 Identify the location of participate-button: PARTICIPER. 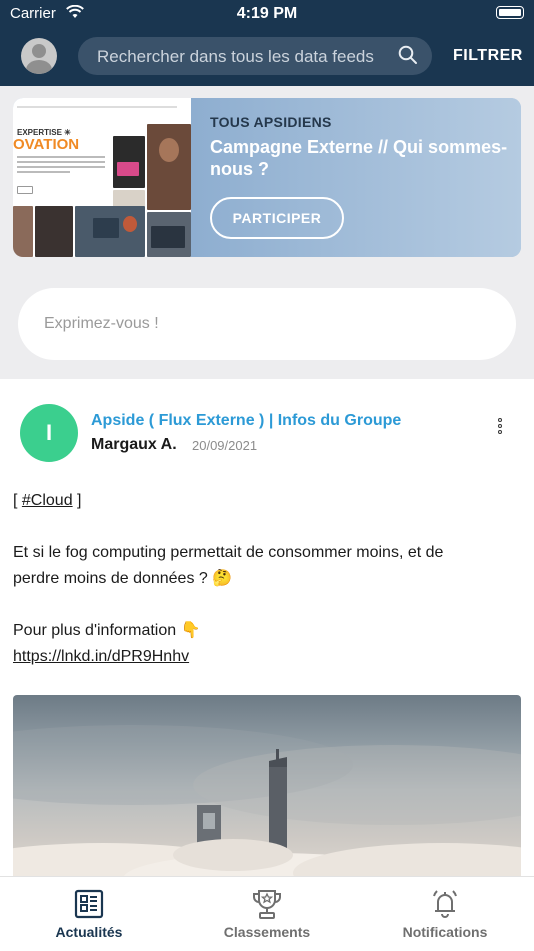
(277, 218).